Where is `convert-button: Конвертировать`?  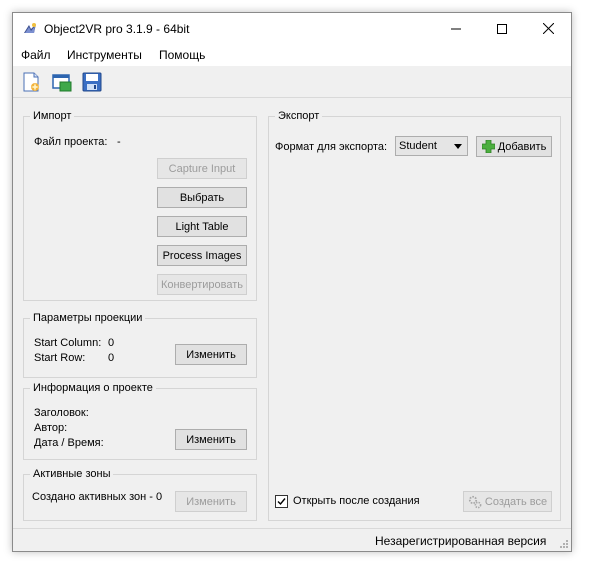
convert-button: Конвертировать is located at coordinates (202, 284).